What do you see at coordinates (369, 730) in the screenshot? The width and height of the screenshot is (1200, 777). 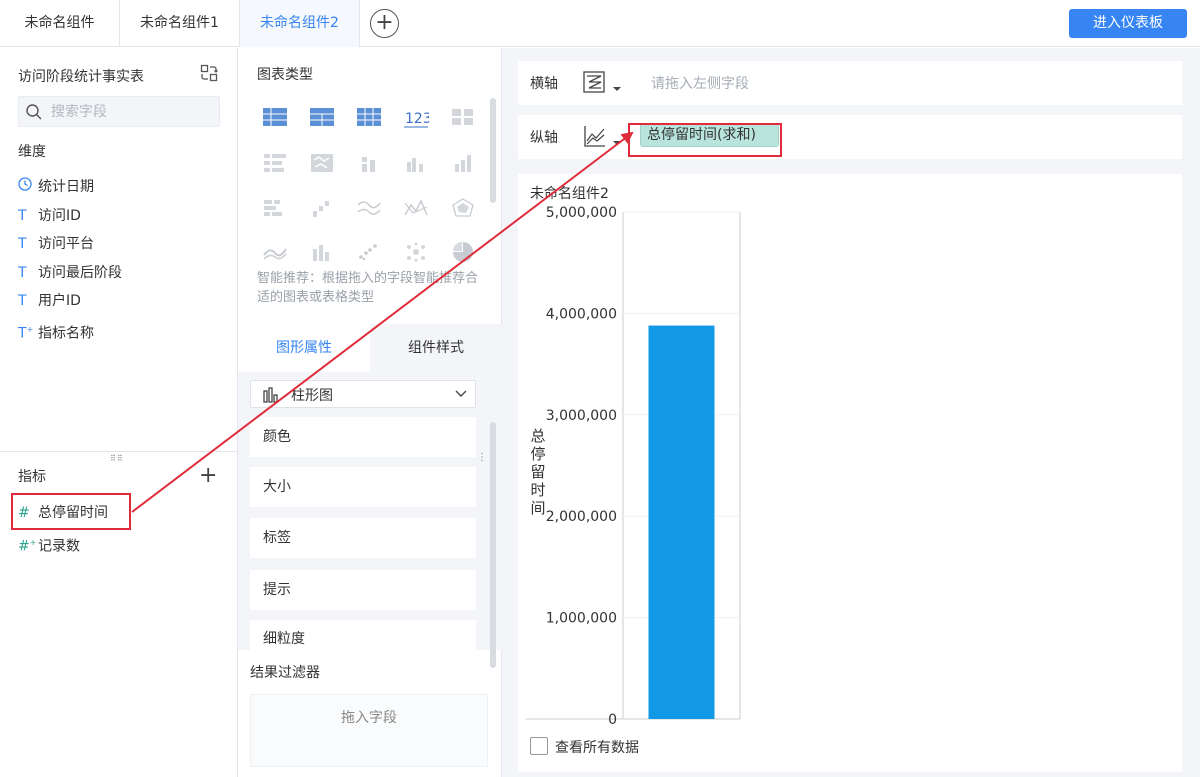 I see `result-filter-dropzone: 拖入字段` at bounding box center [369, 730].